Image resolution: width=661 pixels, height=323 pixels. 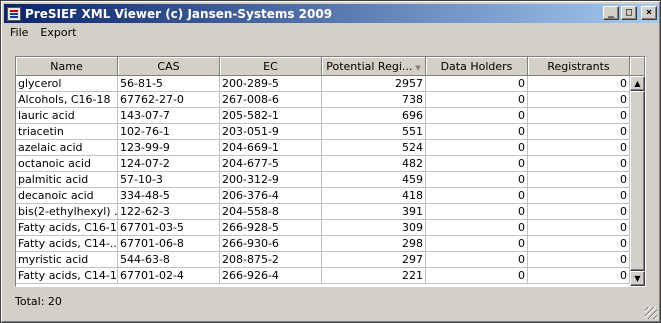 I want to click on scroll-down-button: ▼, so click(x=637, y=278).